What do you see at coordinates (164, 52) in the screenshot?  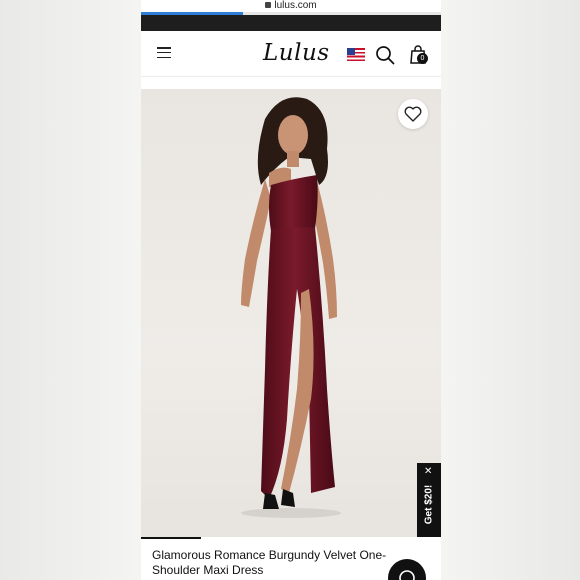 I see `menu-icon` at bounding box center [164, 52].